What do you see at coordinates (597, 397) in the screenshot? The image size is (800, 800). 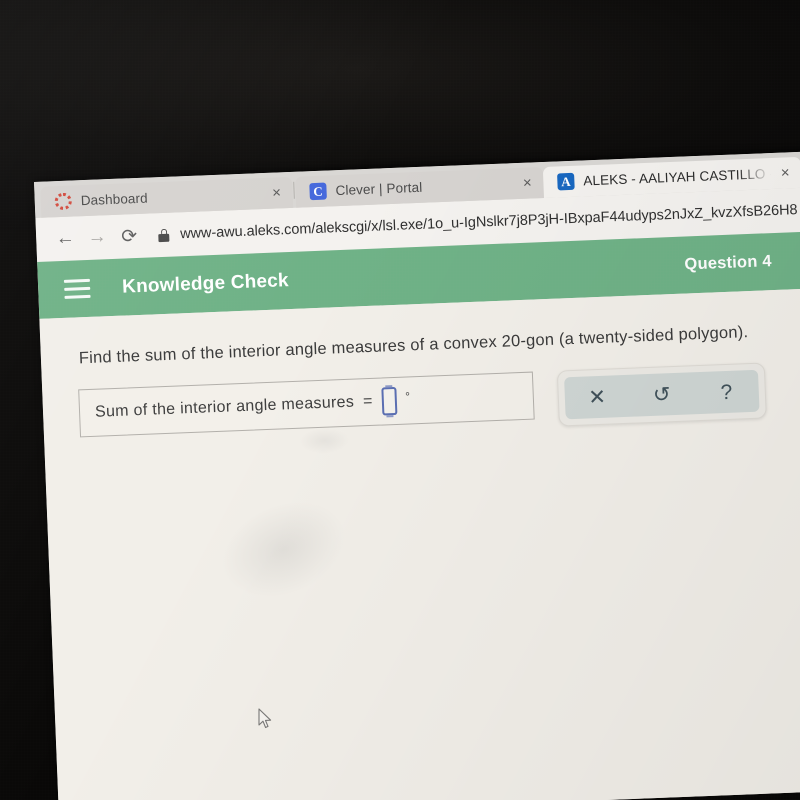 I see `clear-button: ✕` at bounding box center [597, 397].